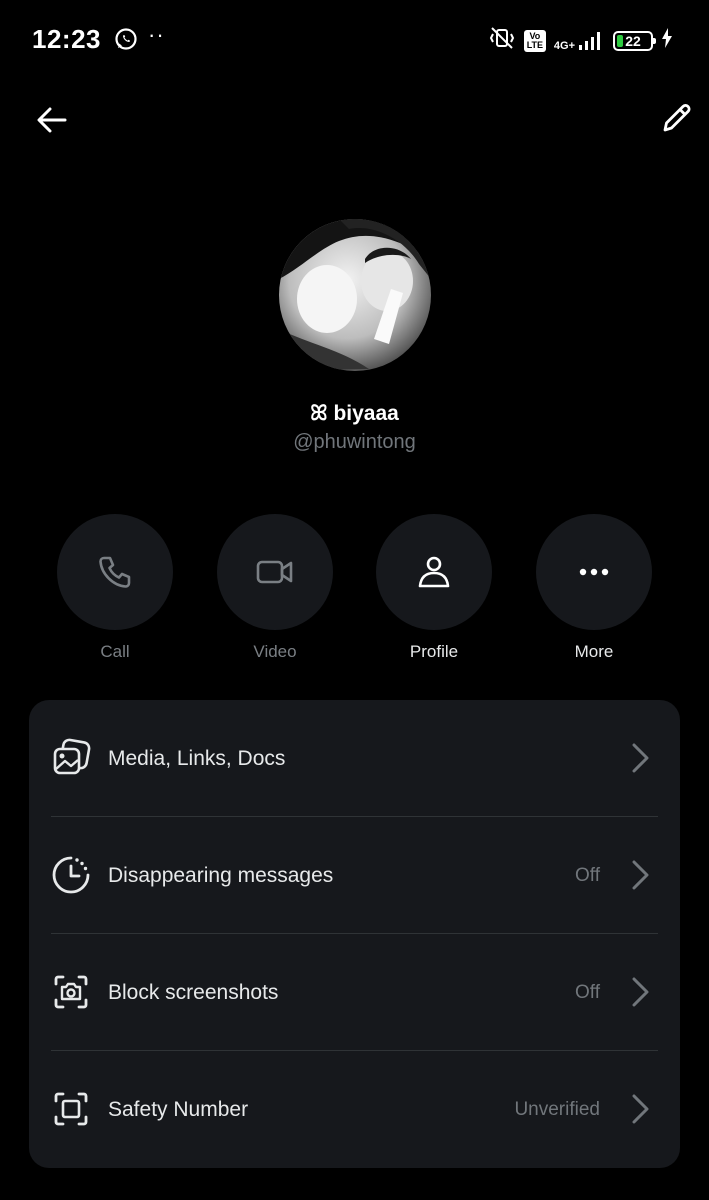 This screenshot has width=709, height=1200. What do you see at coordinates (354, 413) in the screenshot?
I see `display-name: ꕤ biyaaa` at bounding box center [354, 413].